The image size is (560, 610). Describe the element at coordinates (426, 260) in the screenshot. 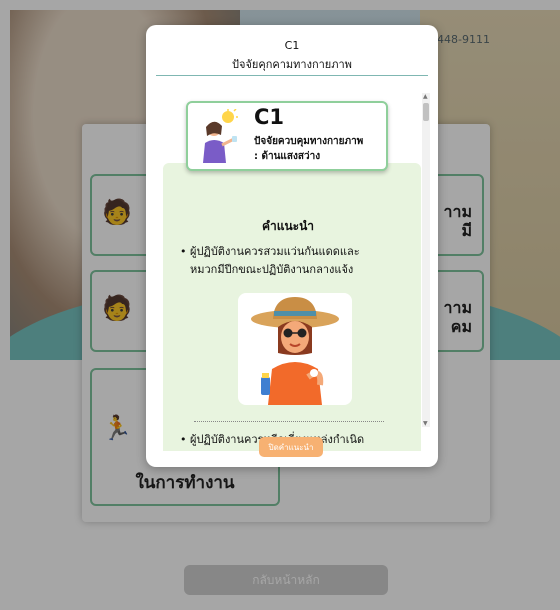

I see `modal-scrollbar: ▲ ▼` at that location.